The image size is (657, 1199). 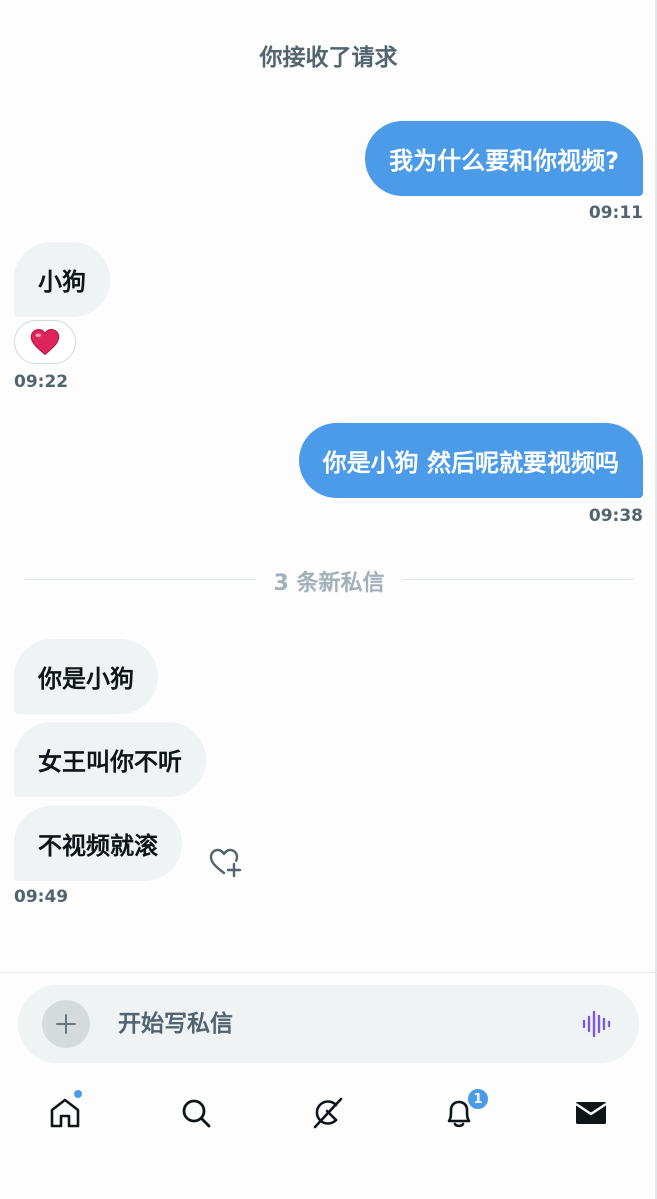 I want to click on notification-count-badge: 1, so click(x=478, y=1099).